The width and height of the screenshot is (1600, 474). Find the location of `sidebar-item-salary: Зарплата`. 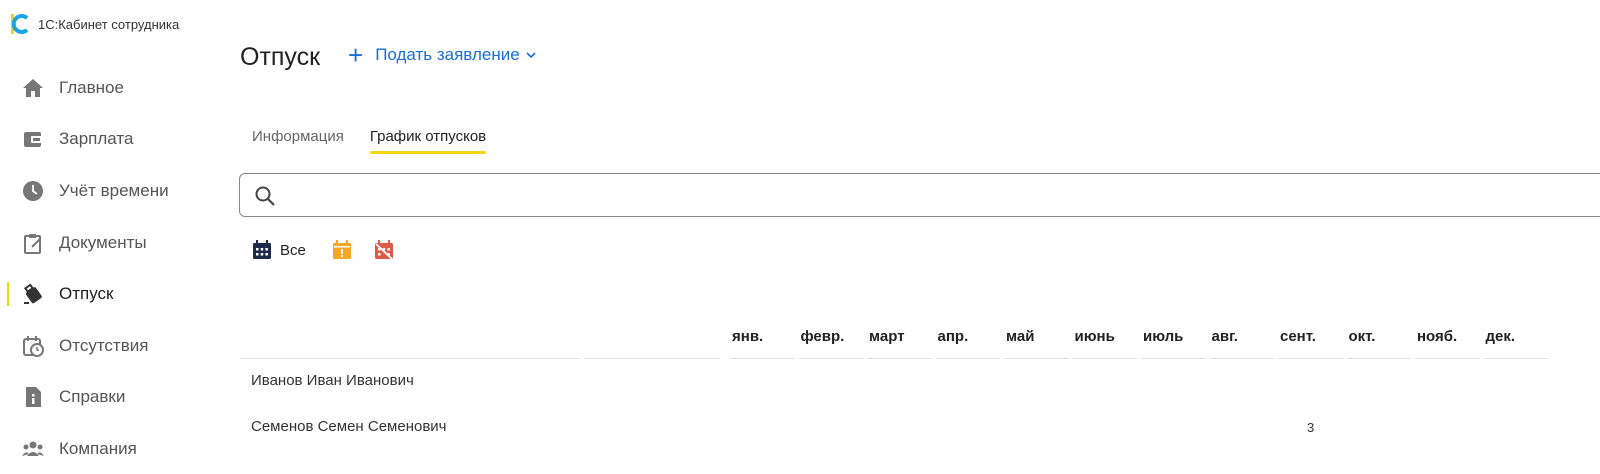

sidebar-item-salary: Зарплата is located at coordinates (110, 140).